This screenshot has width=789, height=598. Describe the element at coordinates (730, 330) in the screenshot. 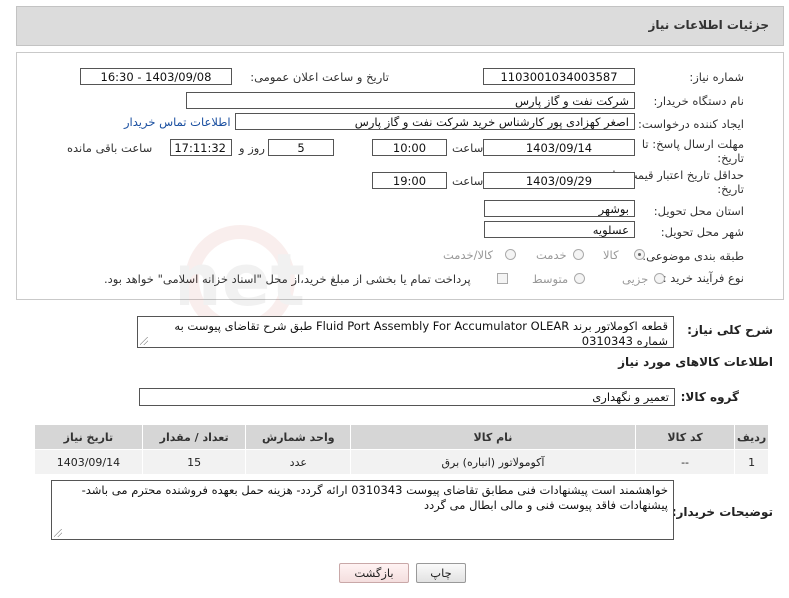

I see `summary-label: شرح کلی نیاز:` at that location.